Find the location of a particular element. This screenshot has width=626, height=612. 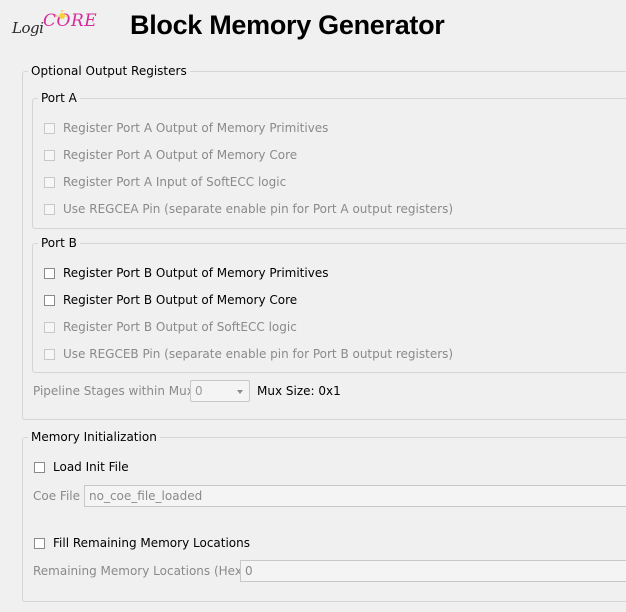

port-a-register-output-primitives-checkbox is located at coordinates (49, 128).